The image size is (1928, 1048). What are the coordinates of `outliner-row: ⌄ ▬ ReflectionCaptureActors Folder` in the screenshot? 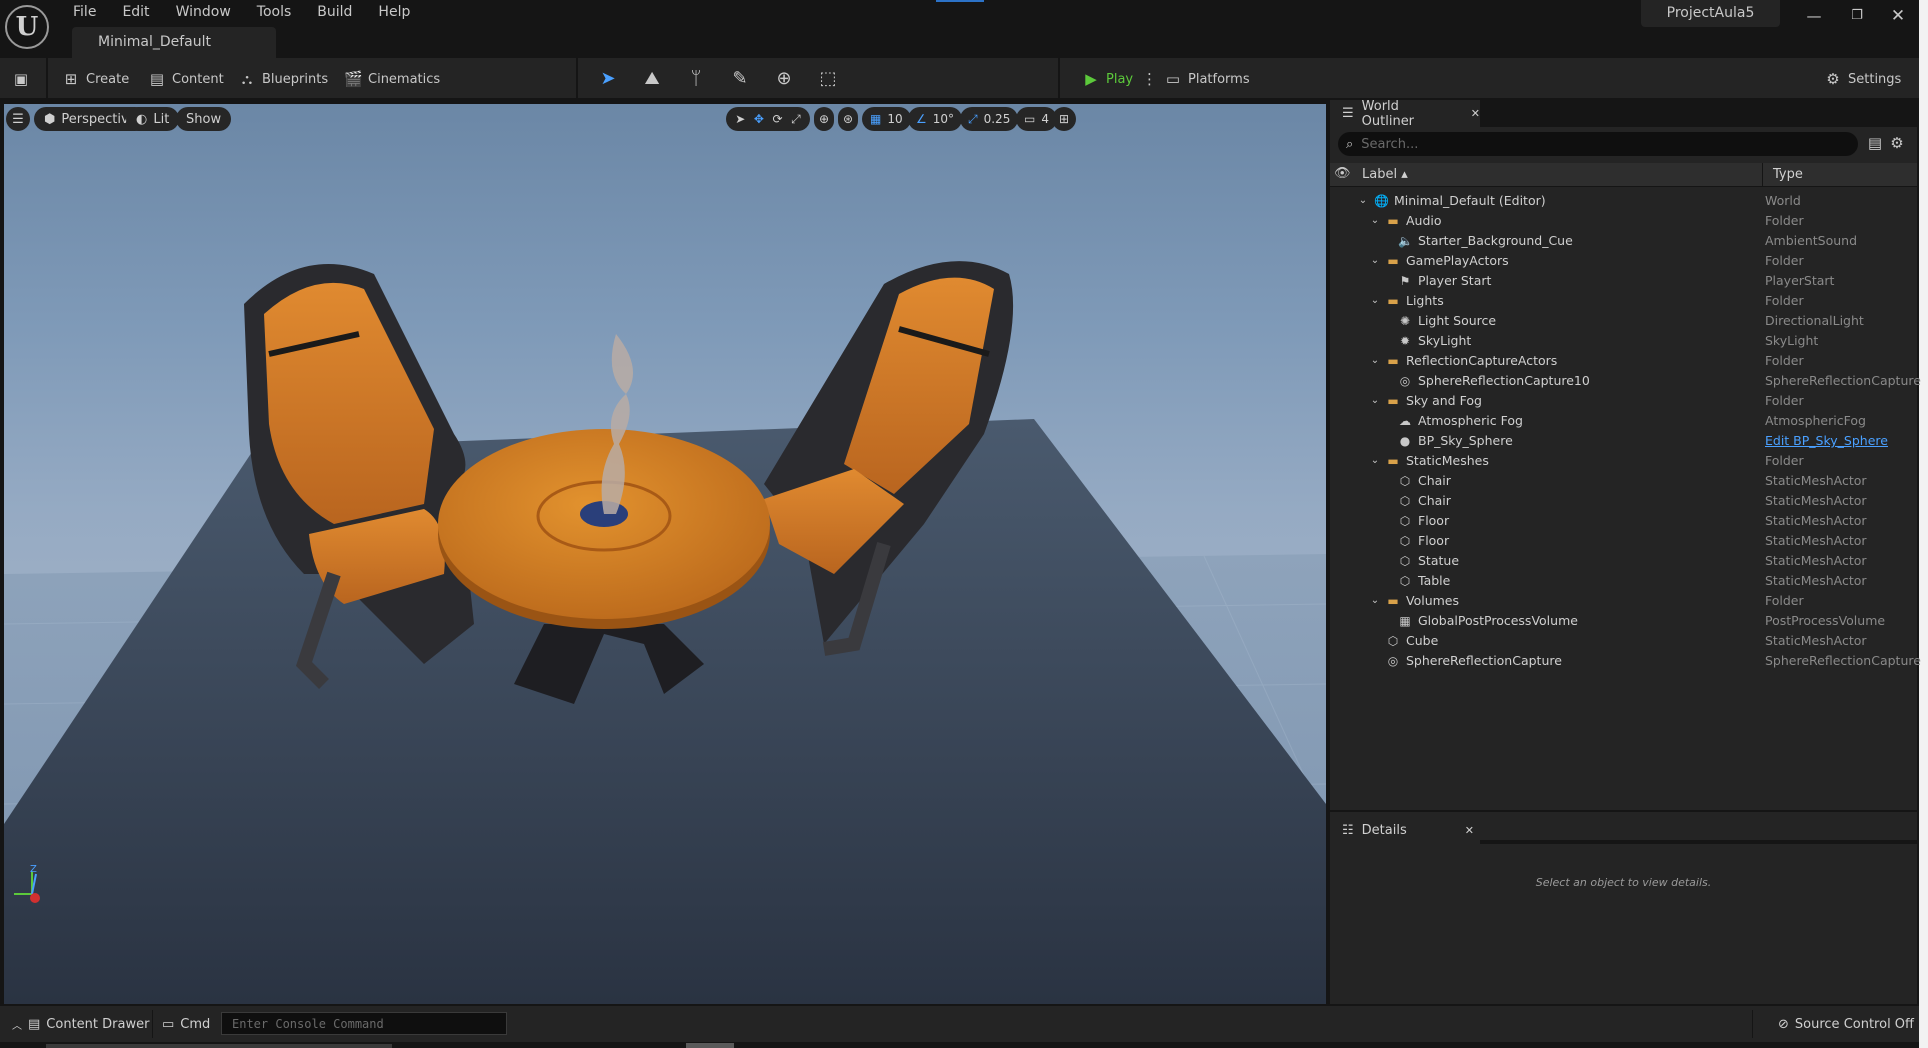 It's located at (1623, 361).